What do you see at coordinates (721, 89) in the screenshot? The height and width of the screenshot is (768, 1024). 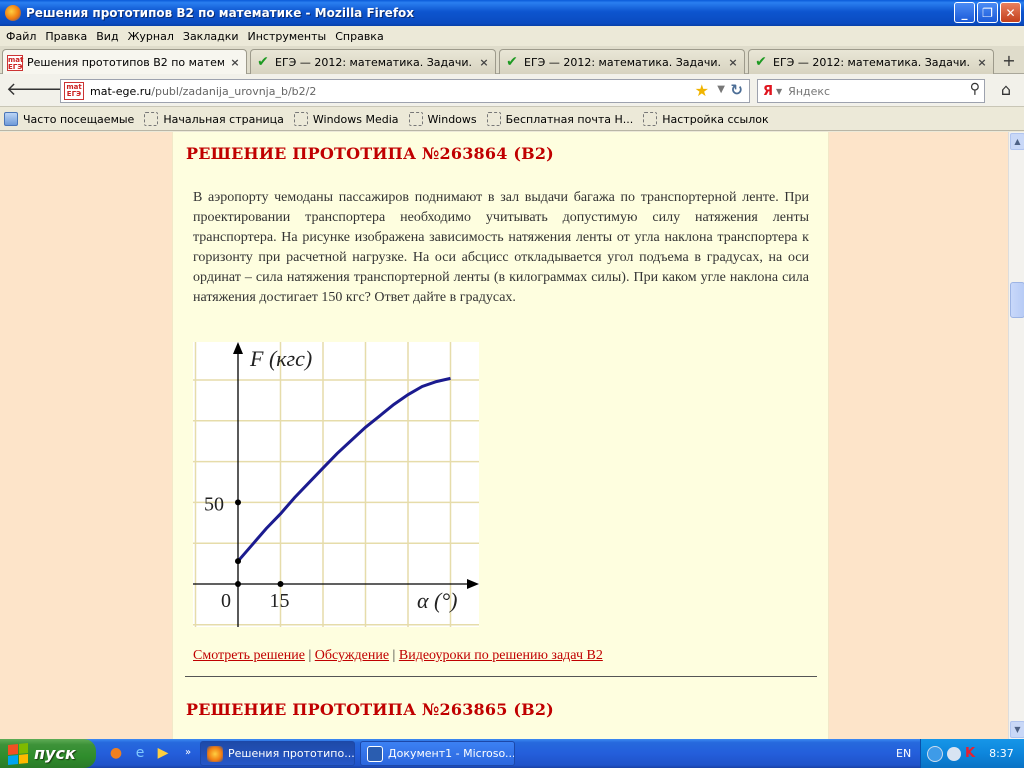 I see `url-dropdown-icon: ▼` at bounding box center [721, 89].